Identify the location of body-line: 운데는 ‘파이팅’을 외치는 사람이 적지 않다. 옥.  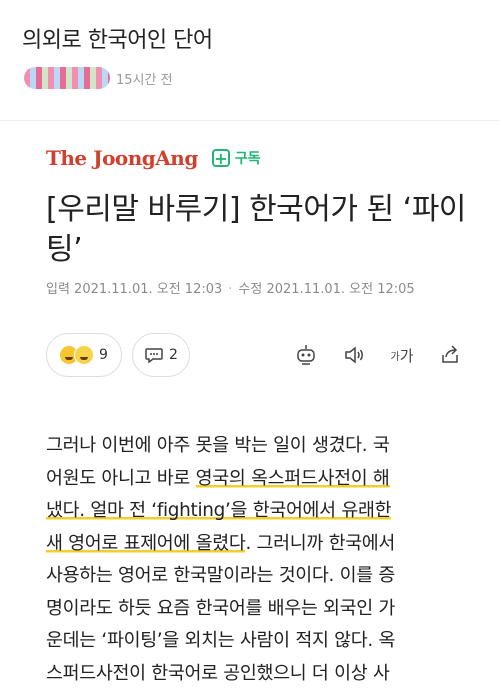
(248, 641).